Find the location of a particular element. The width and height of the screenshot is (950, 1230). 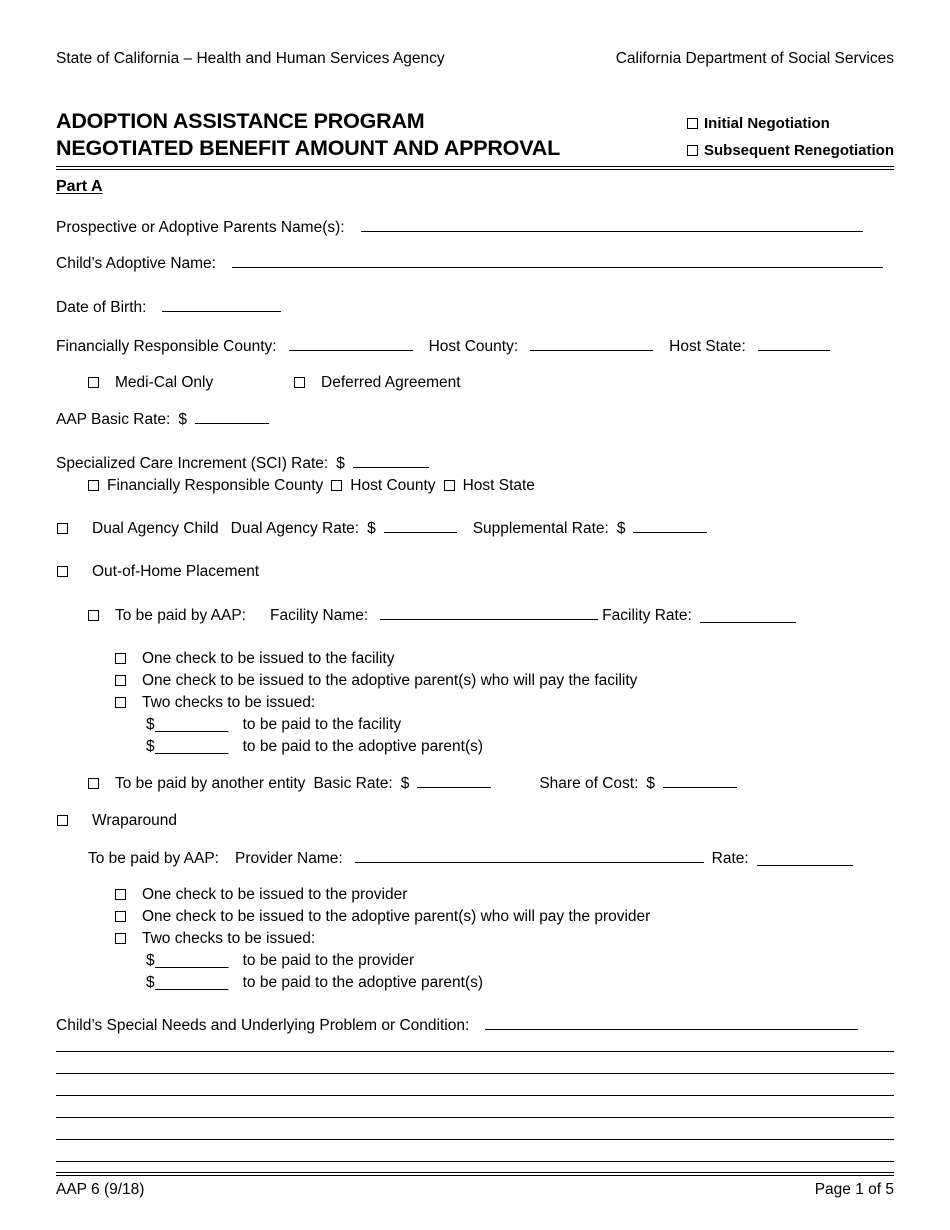

dollar-sign-provider-split-parents: $ is located at coordinates (150, 982).